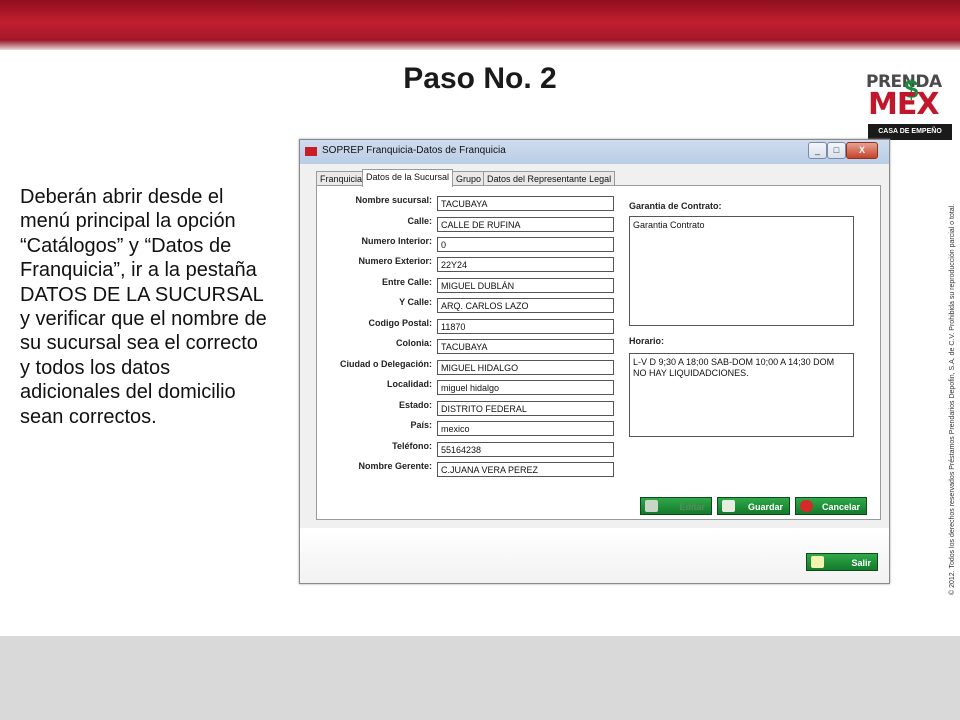 The width and height of the screenshot is (960, 720). What do you see at coordinates (728, 506) in the screenshot?
I see `save-icon` at bounding box center [728, 506].